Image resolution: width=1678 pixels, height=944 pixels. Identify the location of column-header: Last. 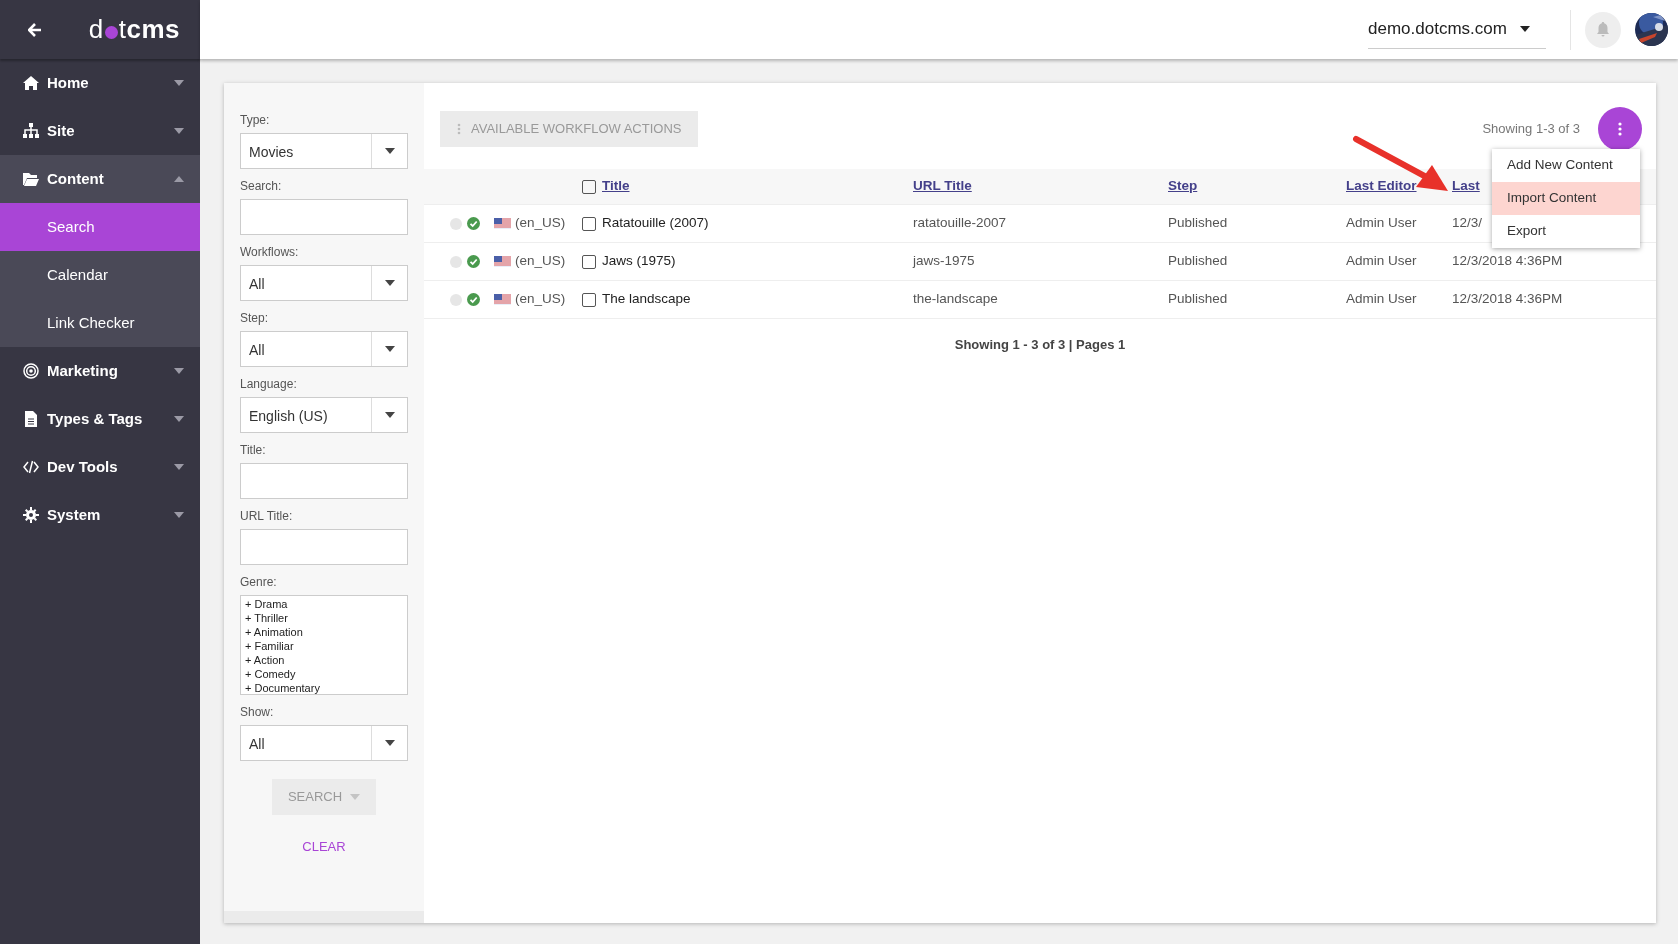
(1466, 186).